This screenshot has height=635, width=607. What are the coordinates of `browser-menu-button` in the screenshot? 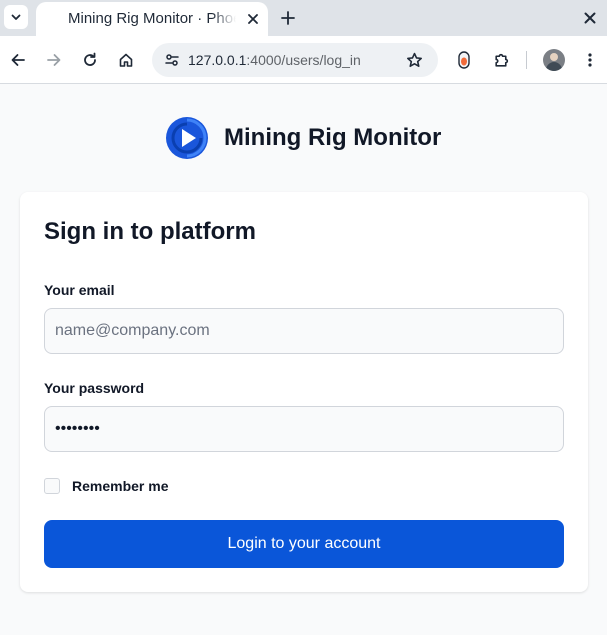 It's located at (590, 60).